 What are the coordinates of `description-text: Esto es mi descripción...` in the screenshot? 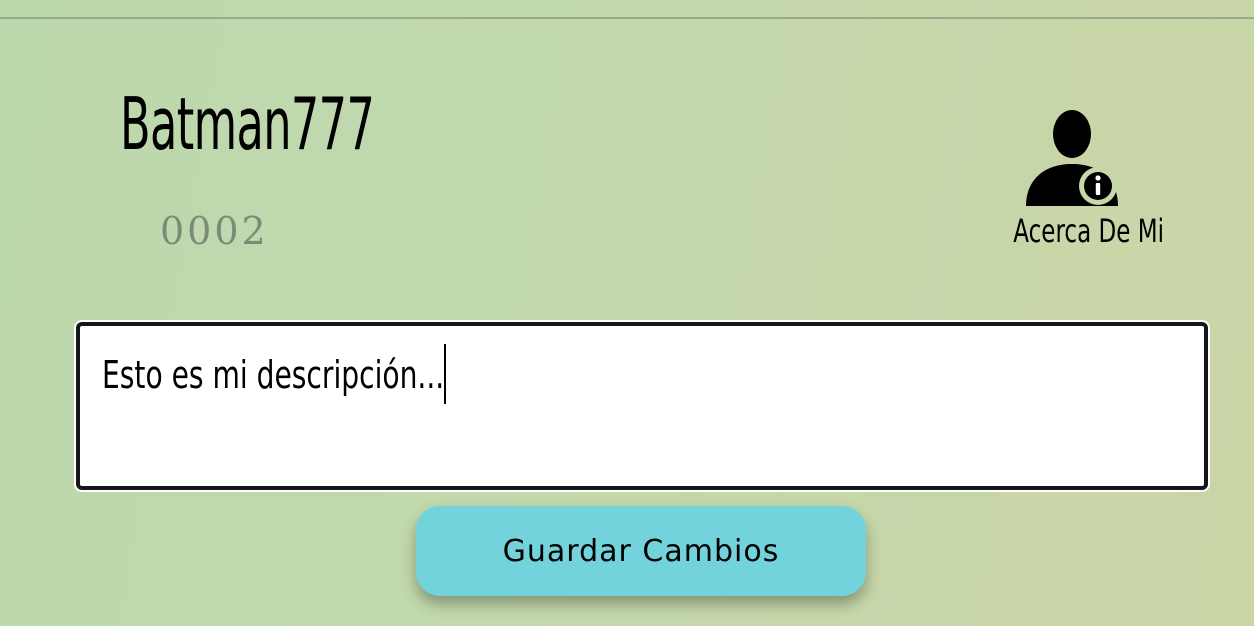 It's located at (273, 375).